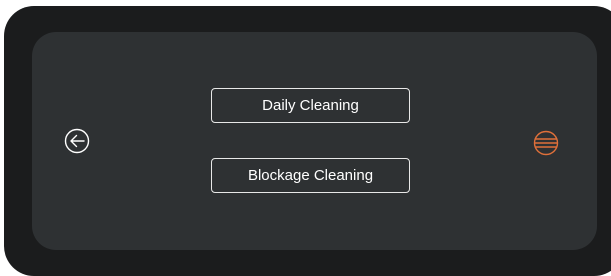 This screenshot has height=276, width=611. I want to click on daily-cleaning-label: Daily Cleaning, so click(310, 105).